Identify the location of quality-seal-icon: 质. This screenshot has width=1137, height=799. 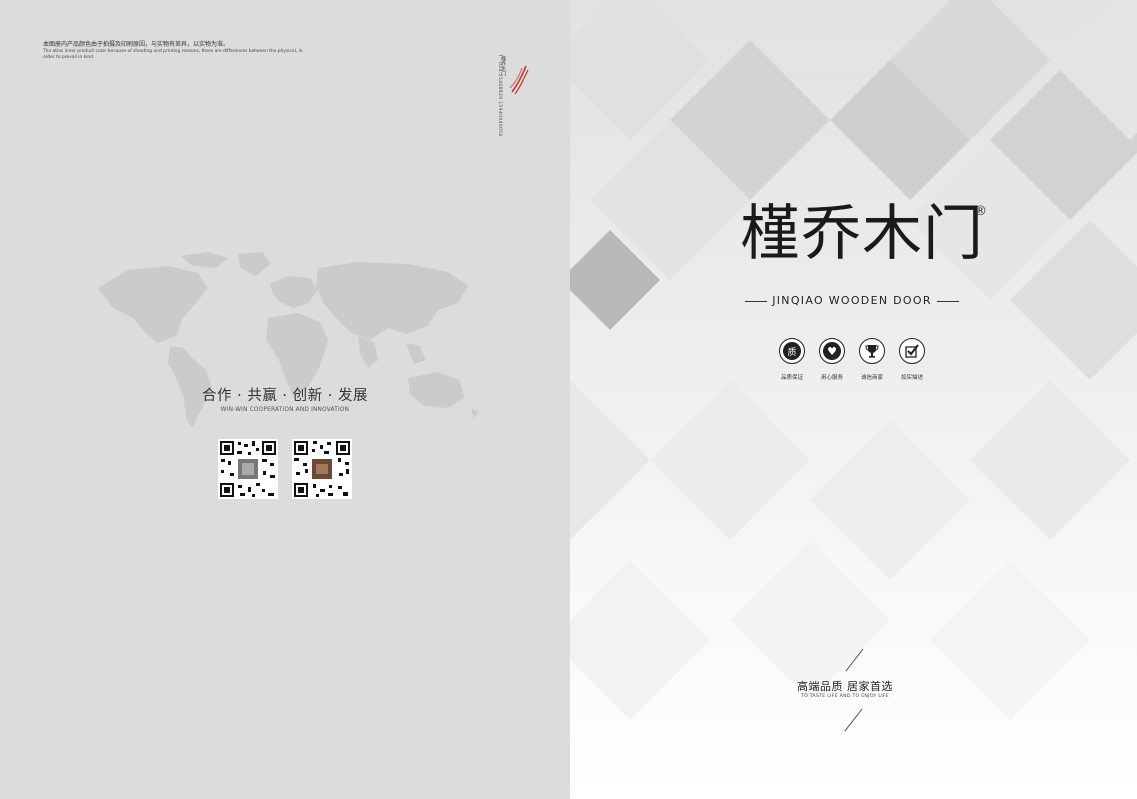
(792, 351).